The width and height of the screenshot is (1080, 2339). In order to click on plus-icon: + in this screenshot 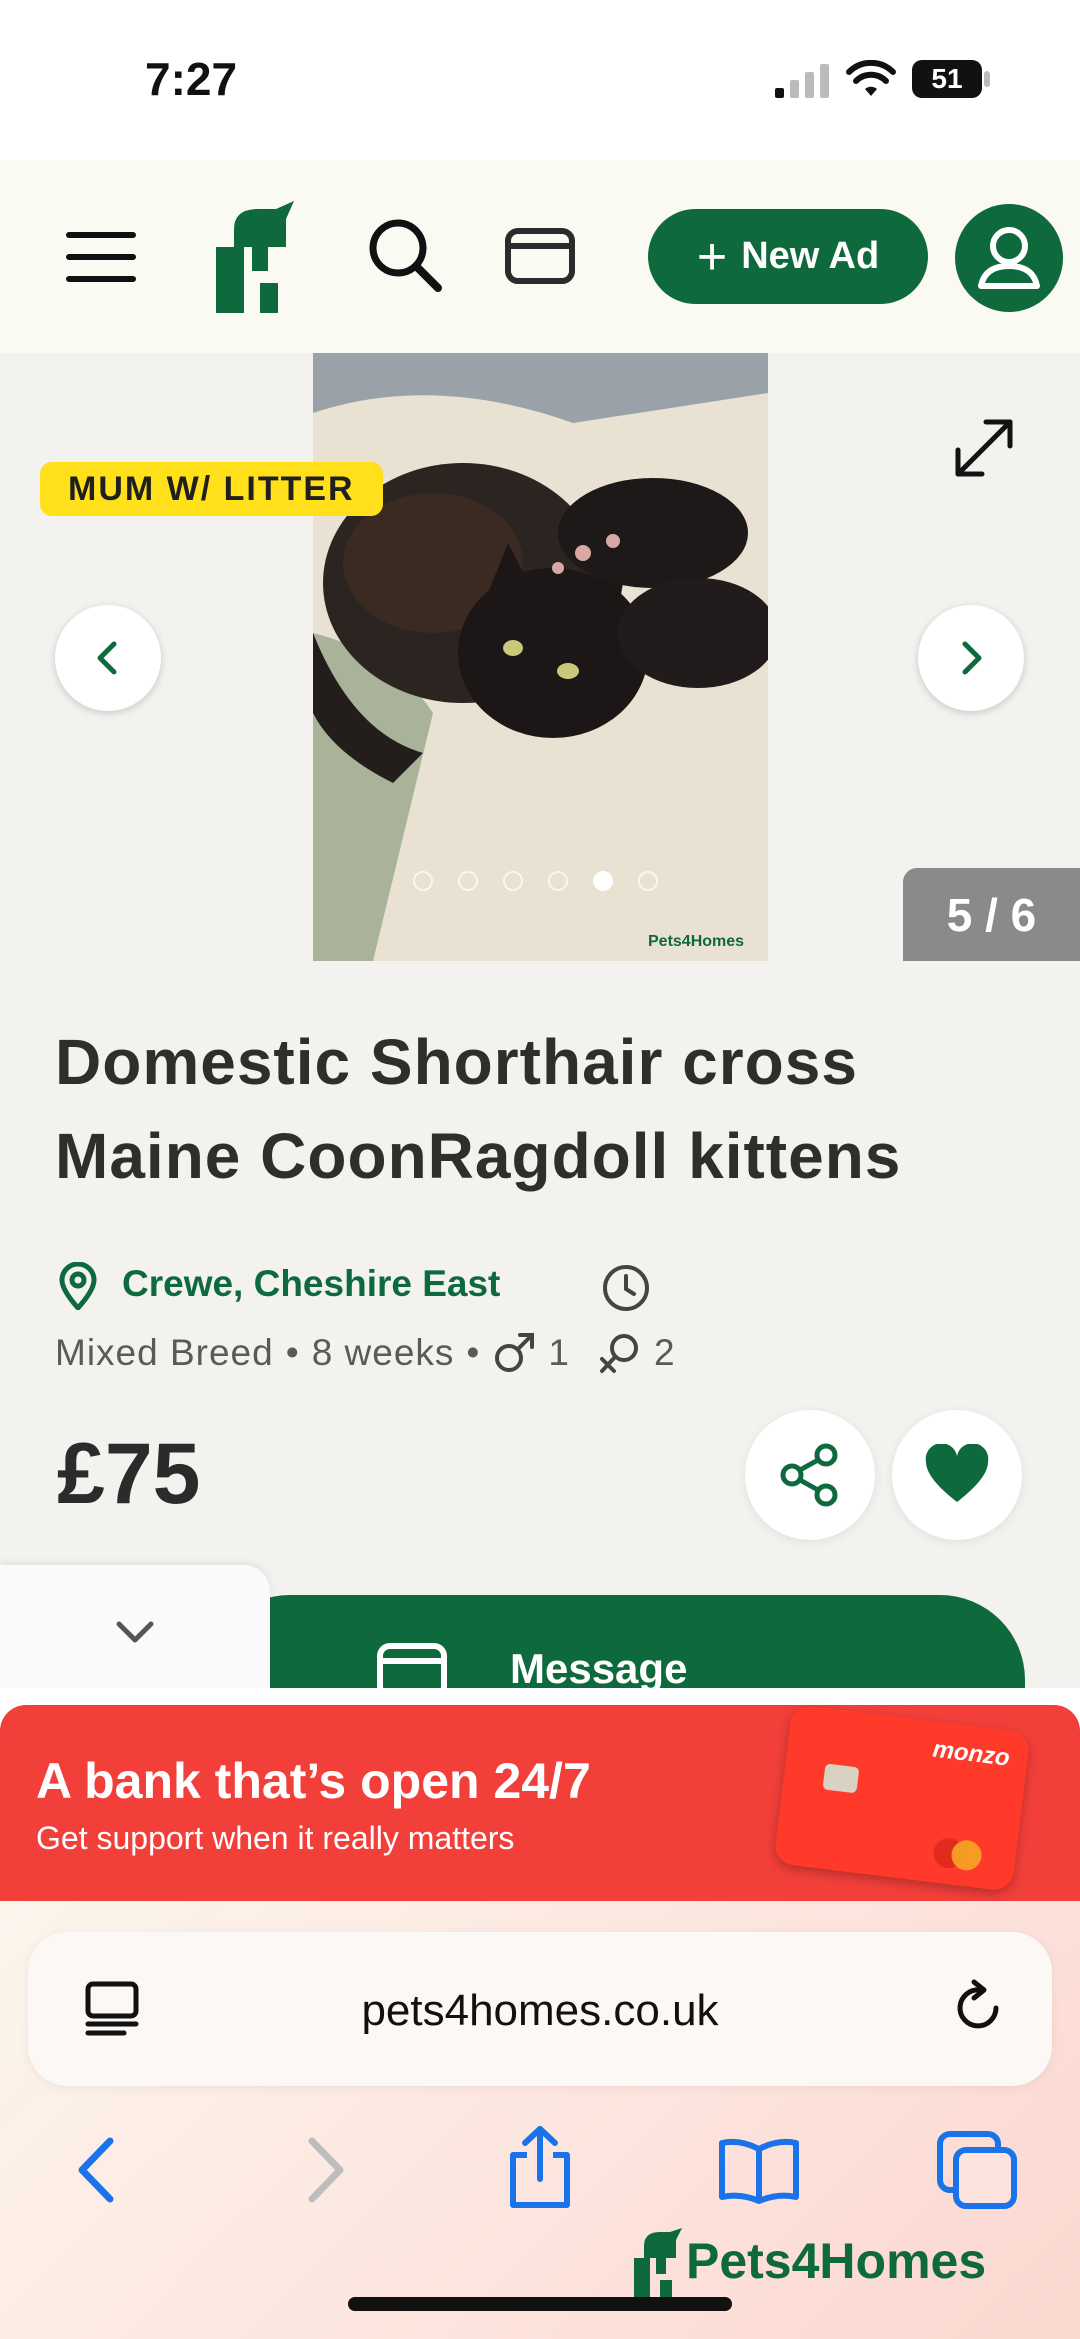, I will do `click(712, 256)`.